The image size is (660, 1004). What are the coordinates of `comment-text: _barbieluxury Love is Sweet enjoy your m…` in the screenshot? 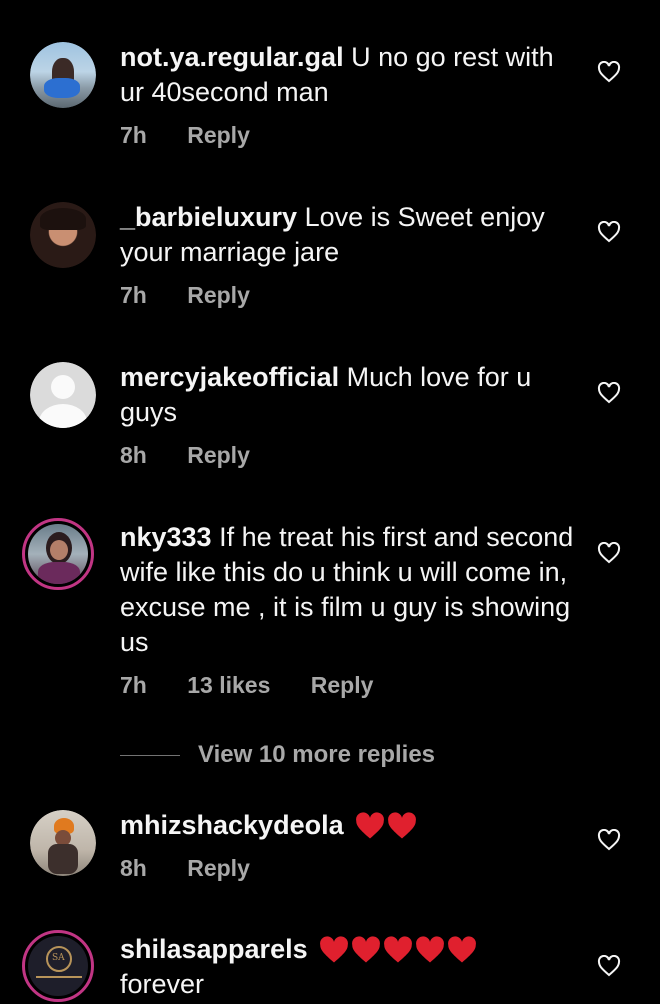 It's located at (350, 235).